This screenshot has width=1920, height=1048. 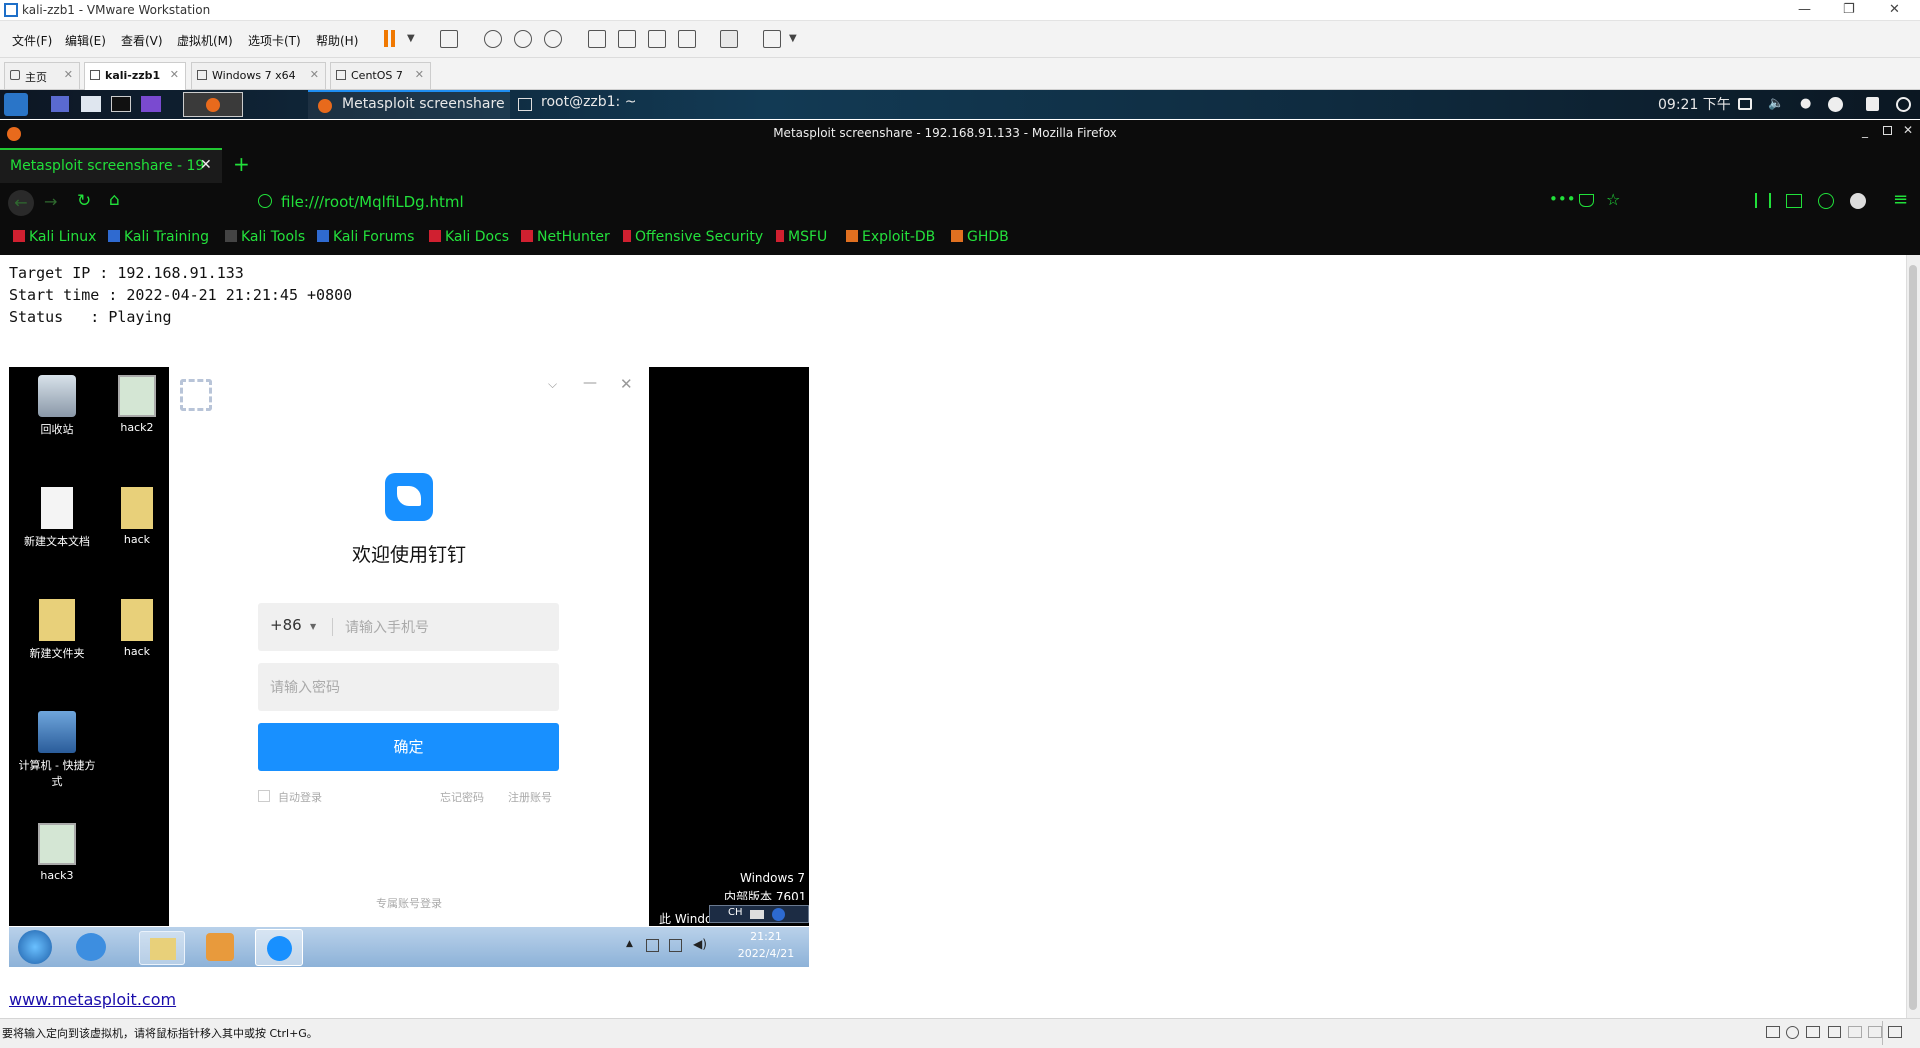 I want to click on taskbar-terminal: root@zzb1: ~, so click(x=588, y=104).